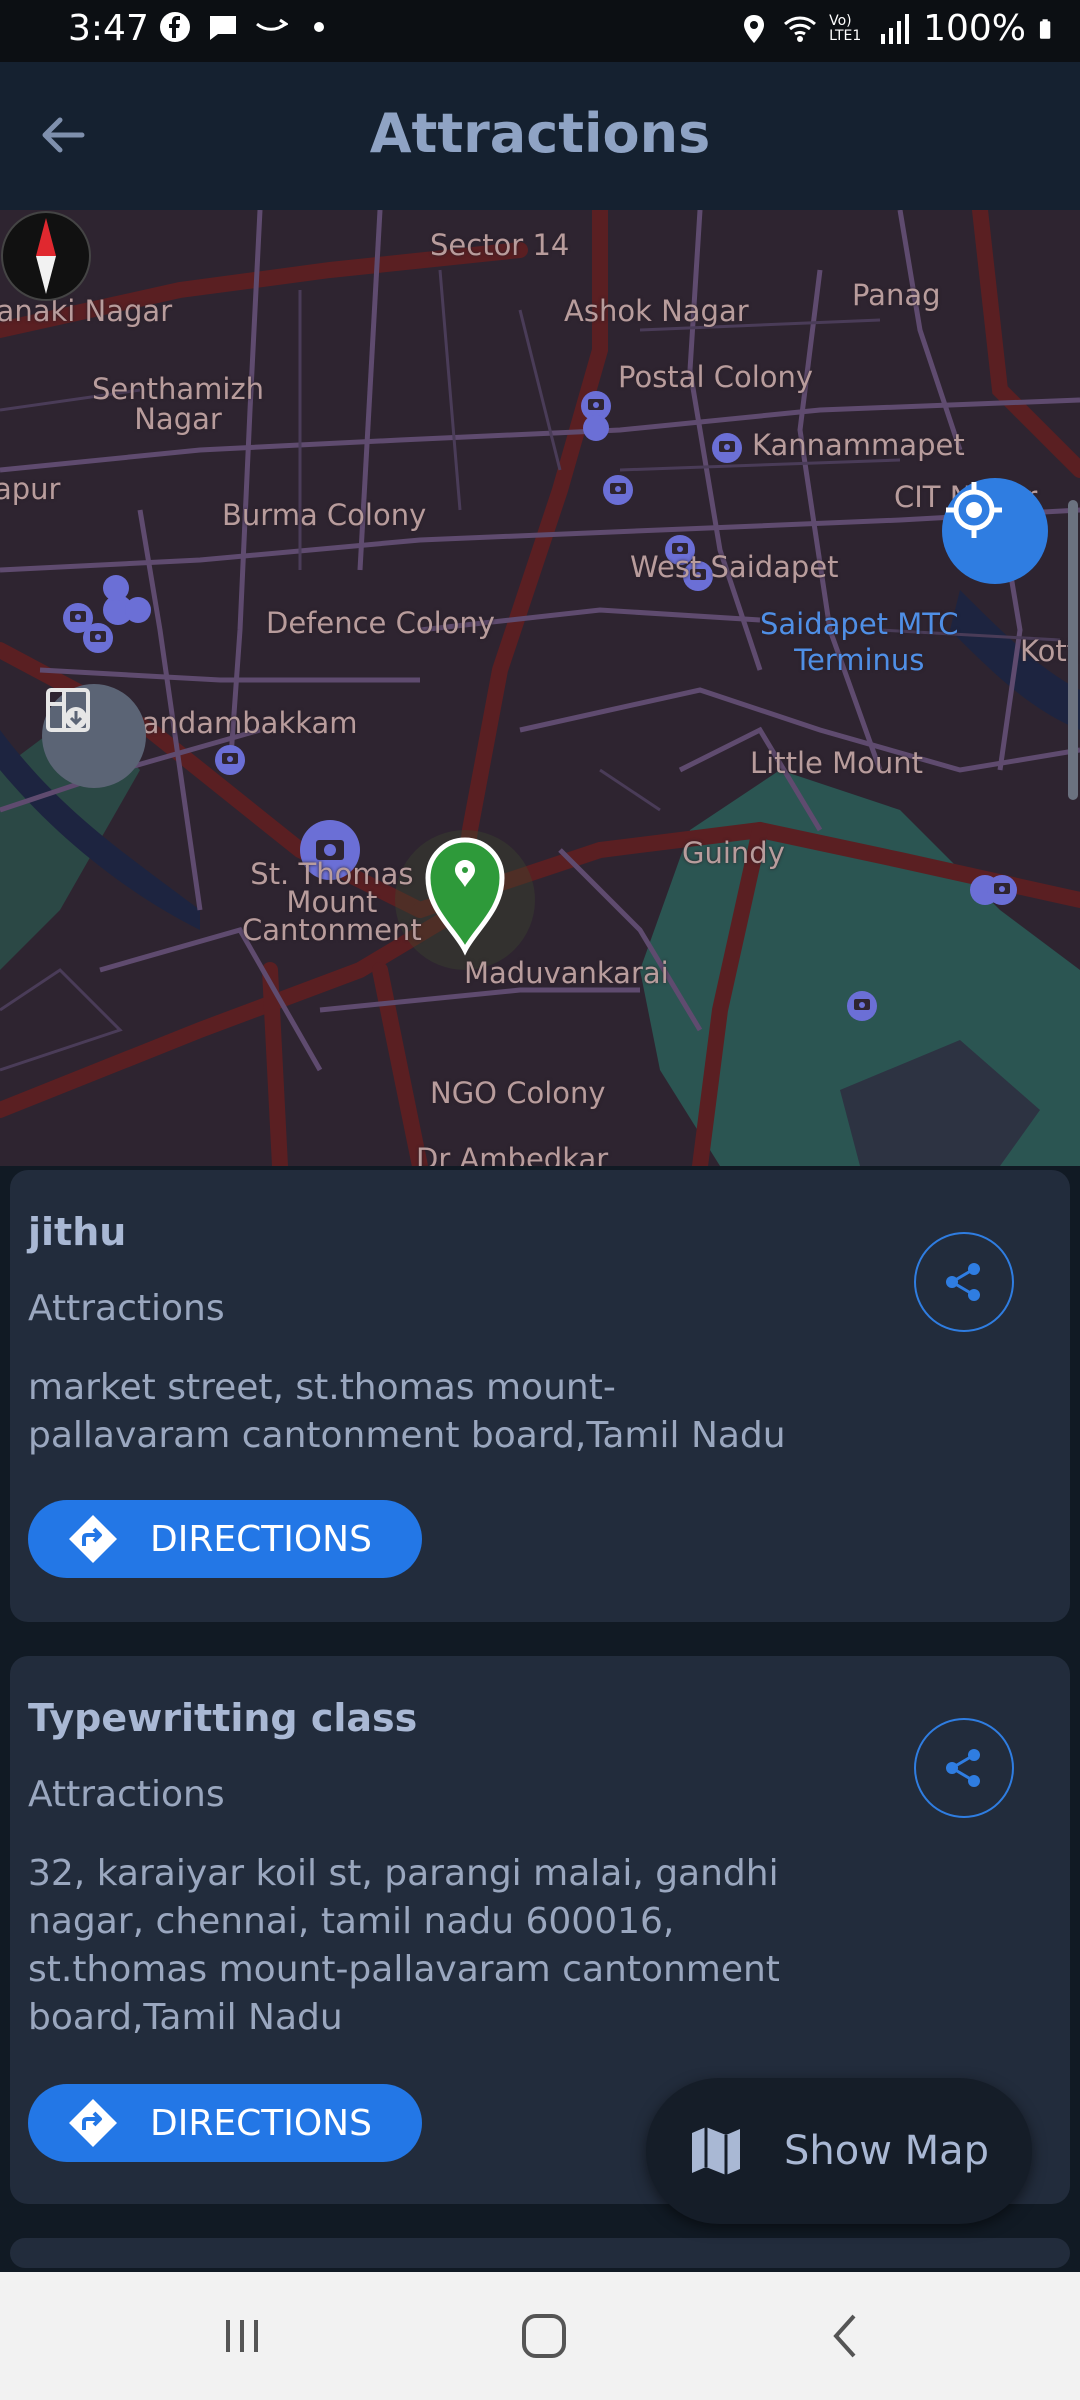  I want to click on map-label-little-mount: Little Mount, so click(836, 763).